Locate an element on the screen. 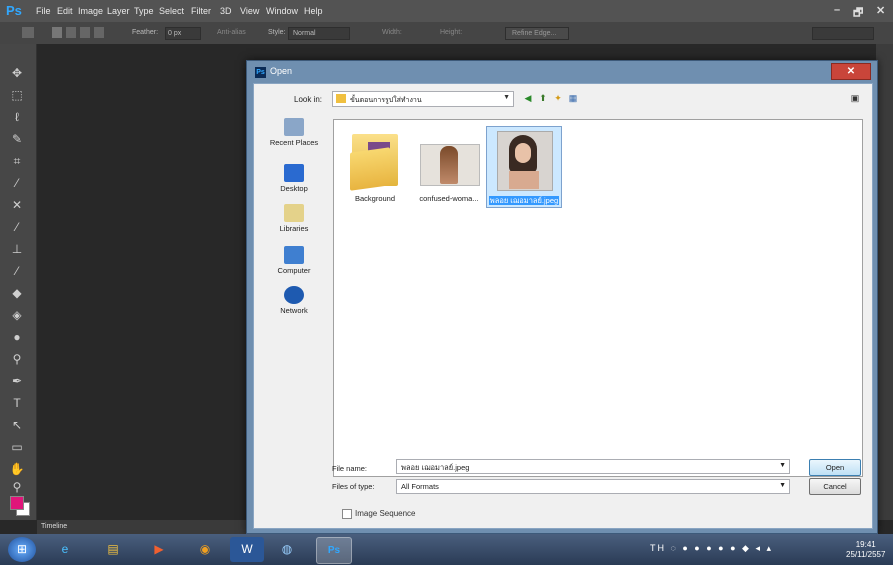 The width and height of the screenshot is (893, 565). style-label: Style: is located at coordinates (277, 32).